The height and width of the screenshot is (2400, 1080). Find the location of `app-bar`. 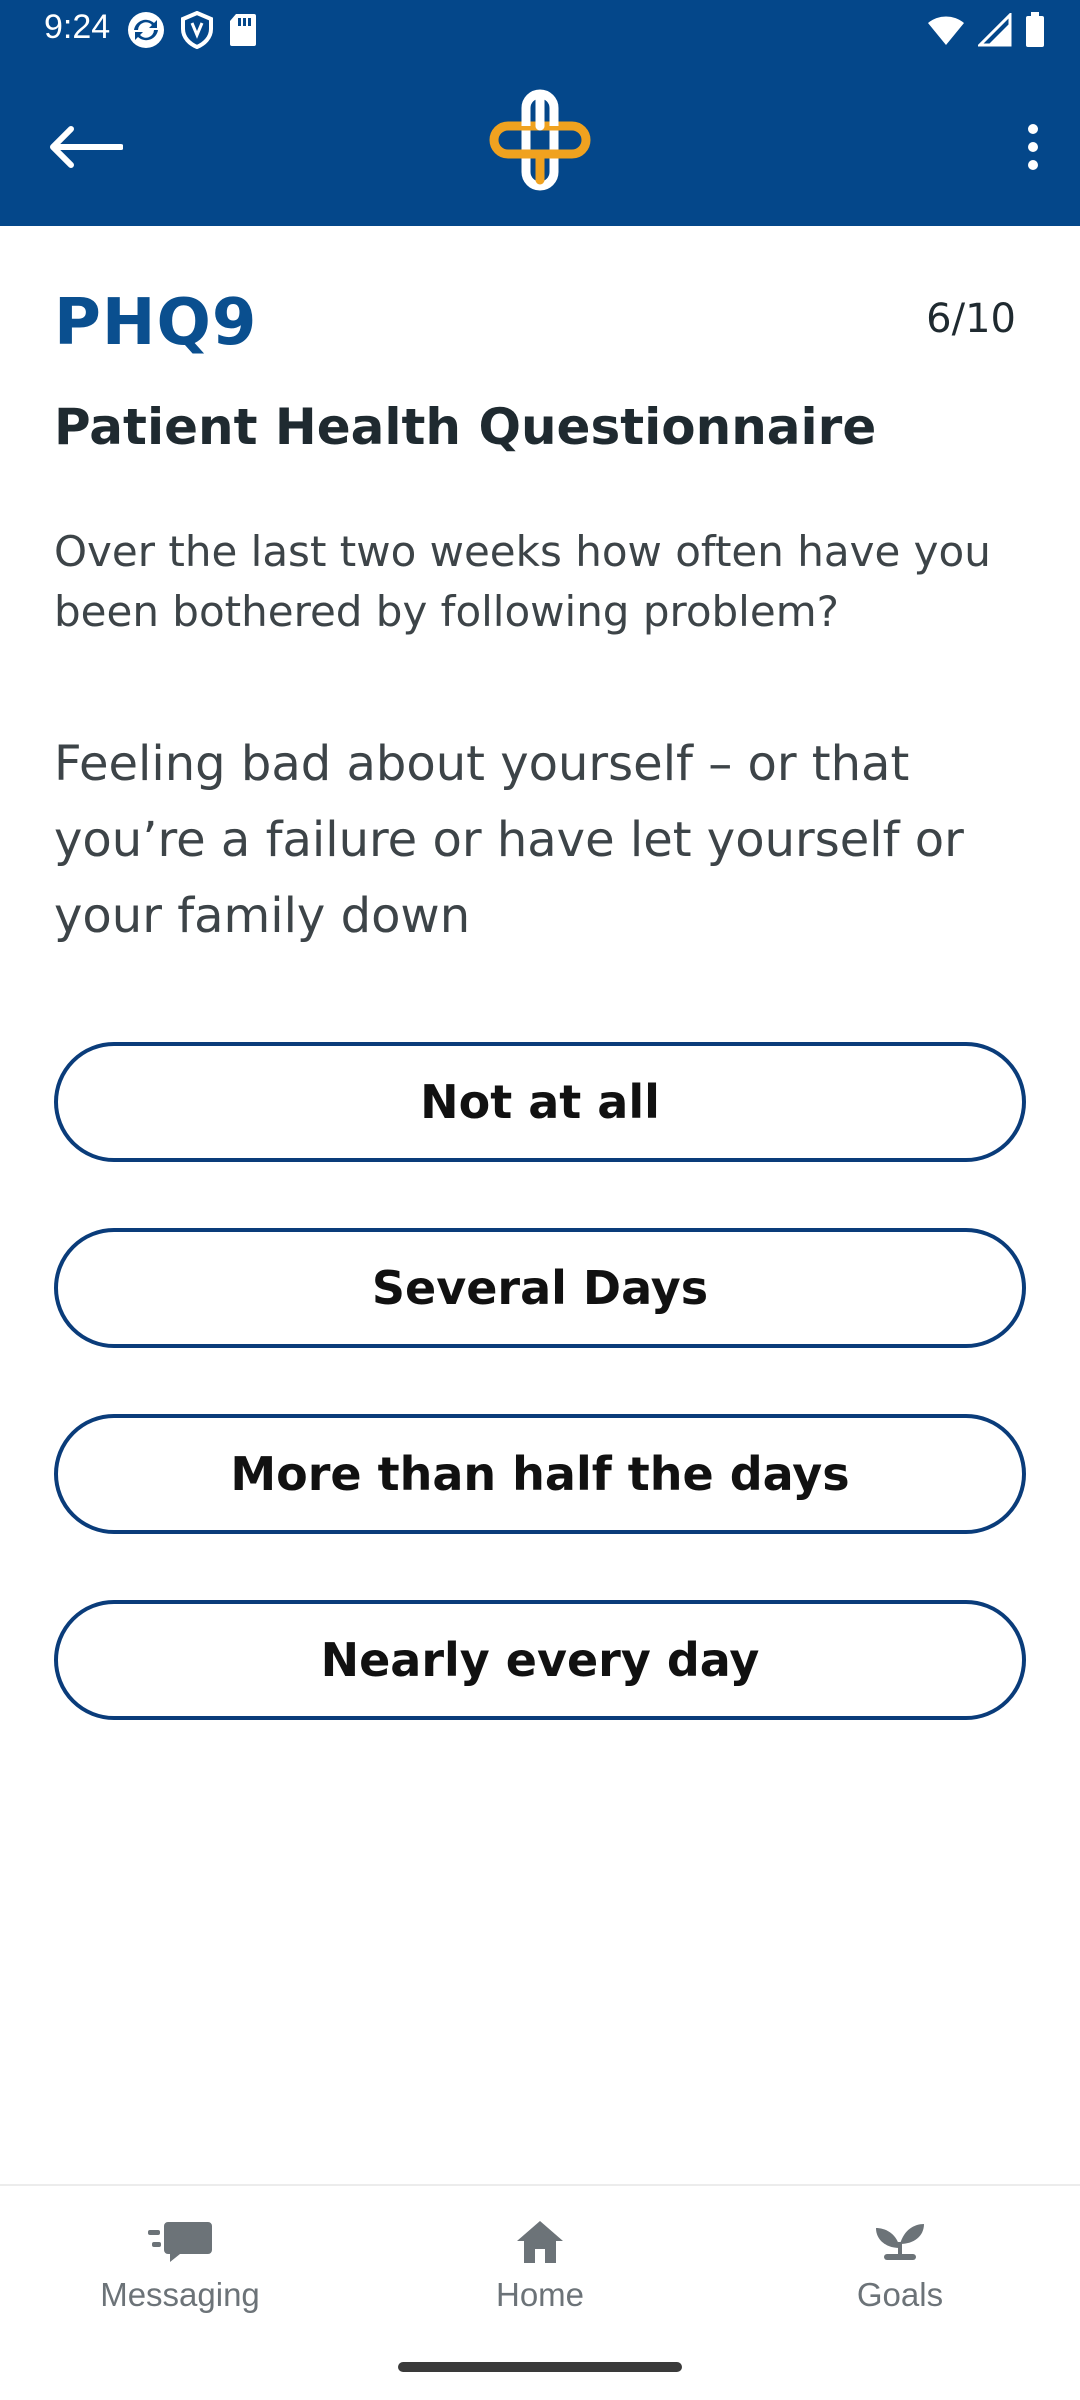

app-bar is located at coordinates (540, 143).